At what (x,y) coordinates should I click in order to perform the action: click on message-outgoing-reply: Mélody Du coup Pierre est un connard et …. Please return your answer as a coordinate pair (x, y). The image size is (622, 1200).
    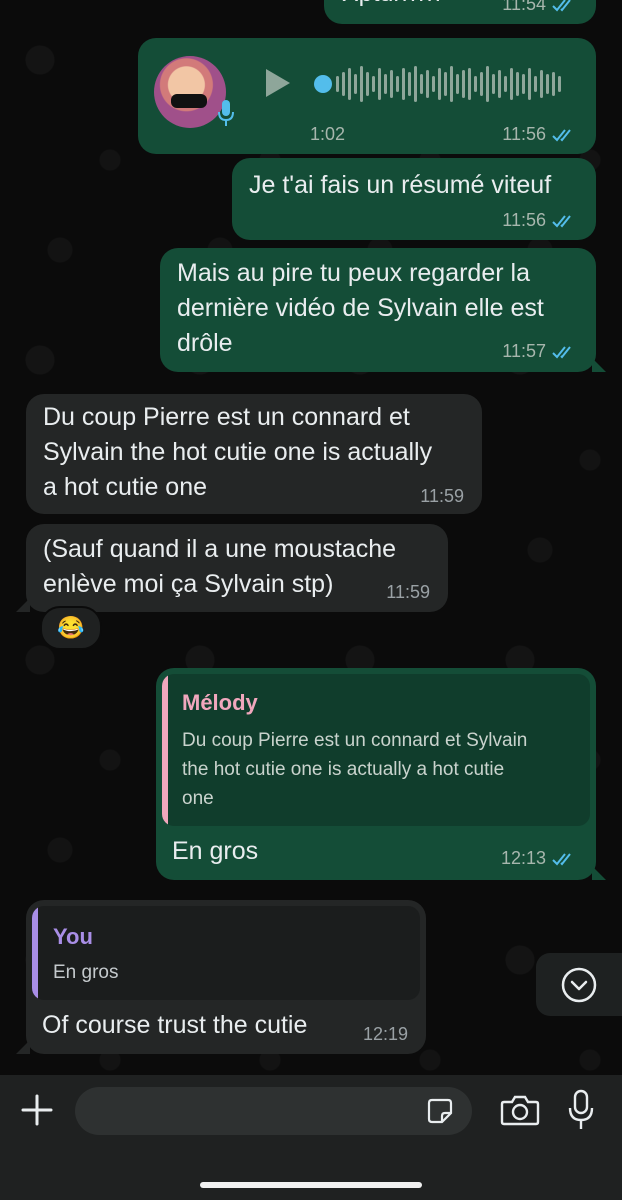
    Looking at the image, I should click on (381, 774).